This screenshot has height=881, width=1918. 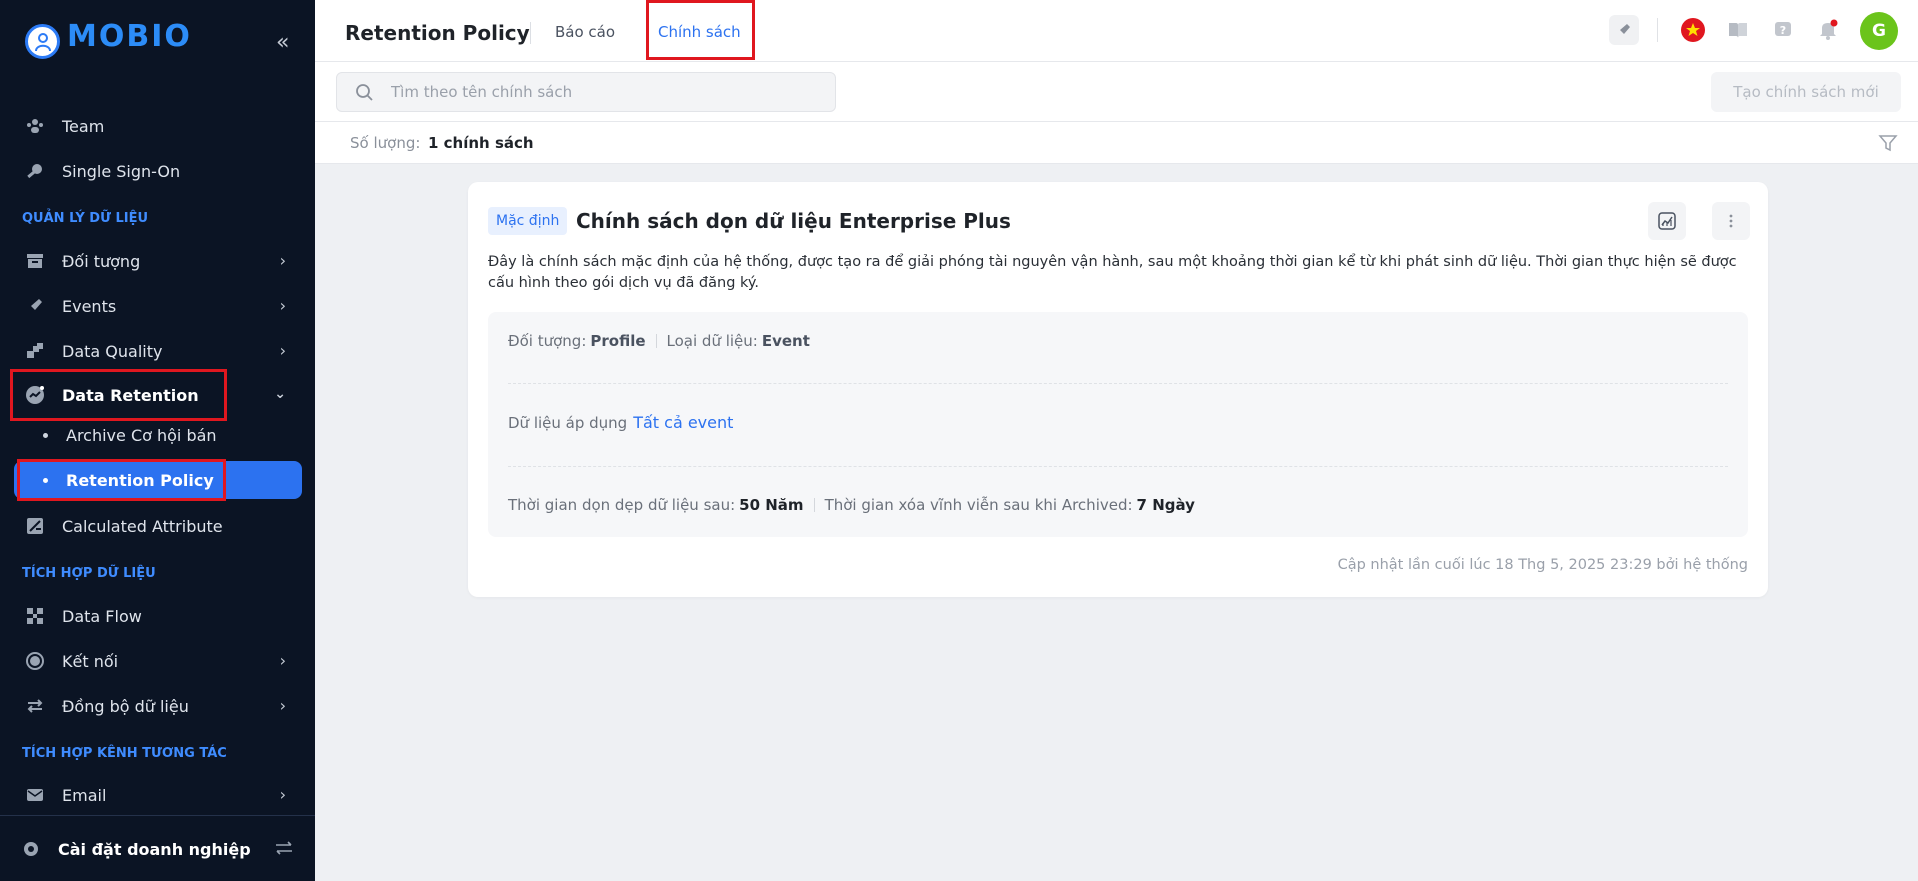 I want to click on team-icon, so click(x=35, y=126).